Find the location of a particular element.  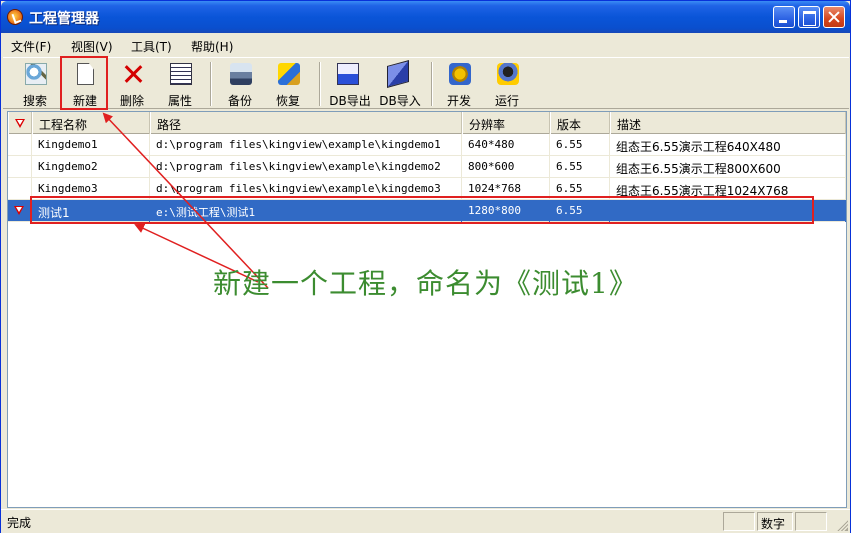

run-label: 运行 is located at coordinates (506, 101).